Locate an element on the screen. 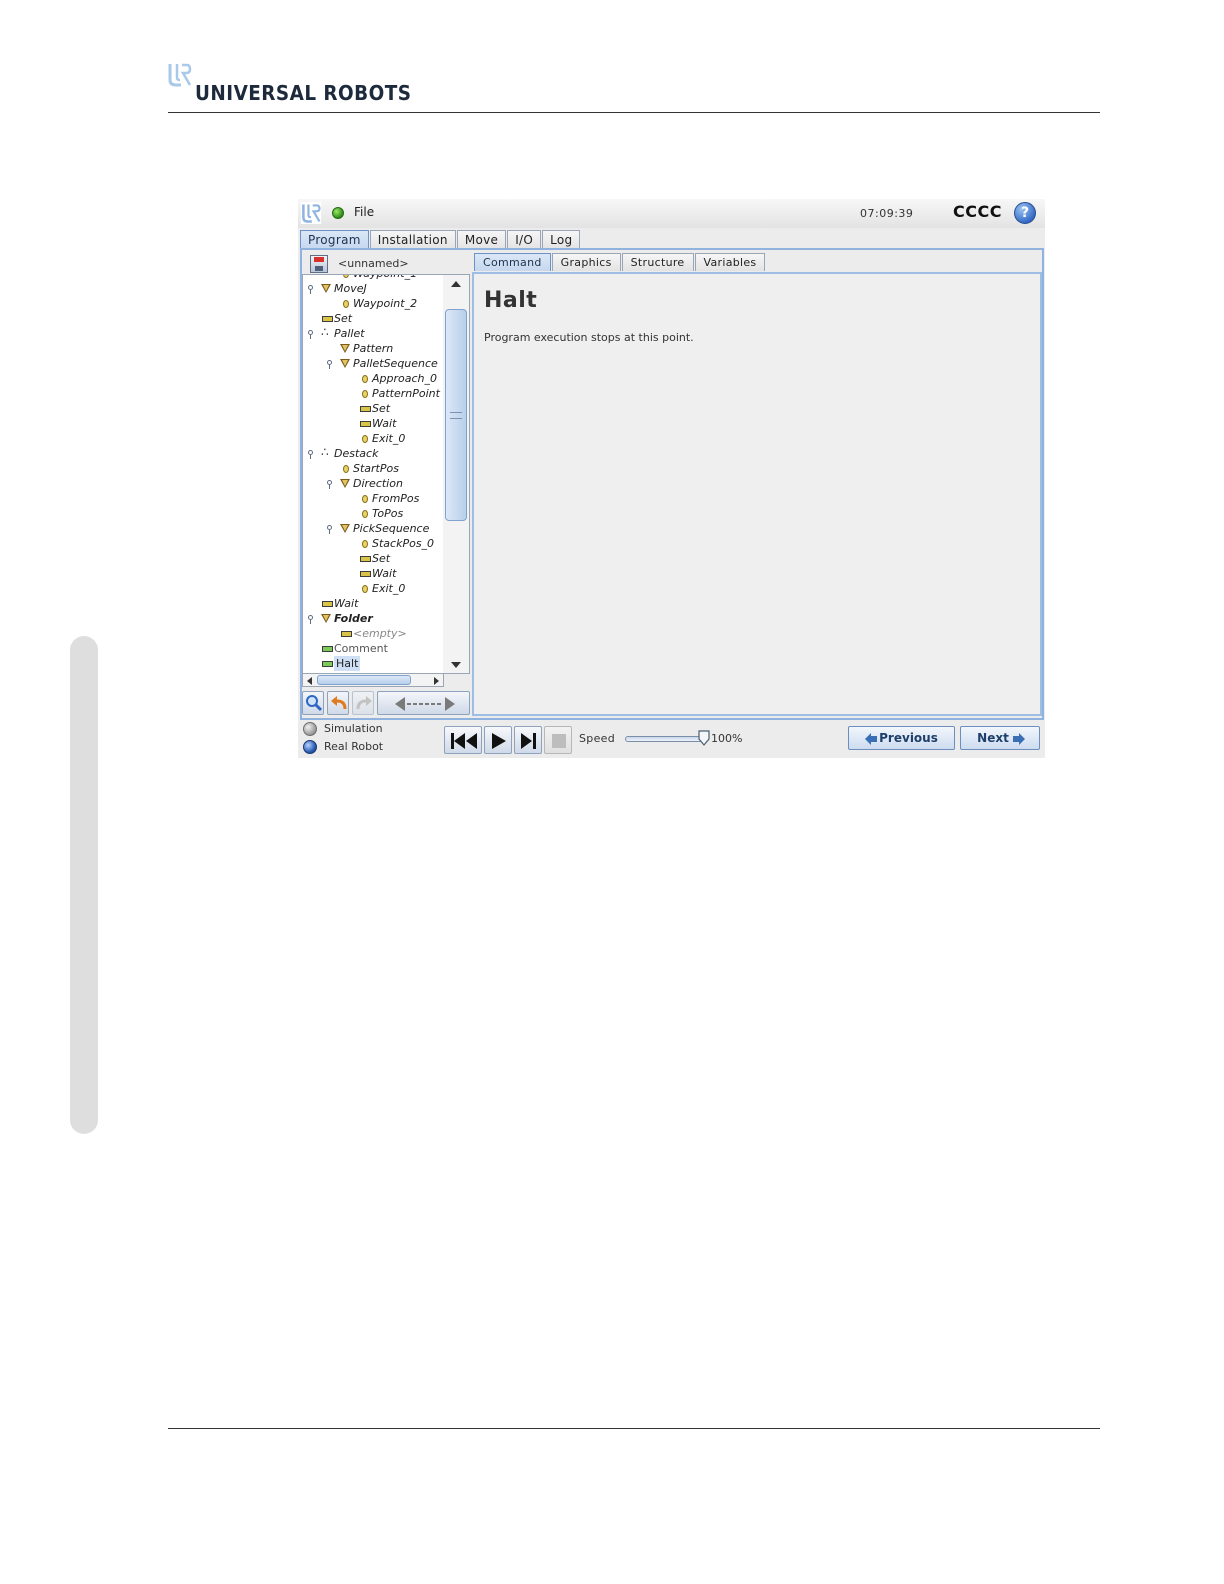  tree-node: PickSequence is located at coordinates (373, 528).